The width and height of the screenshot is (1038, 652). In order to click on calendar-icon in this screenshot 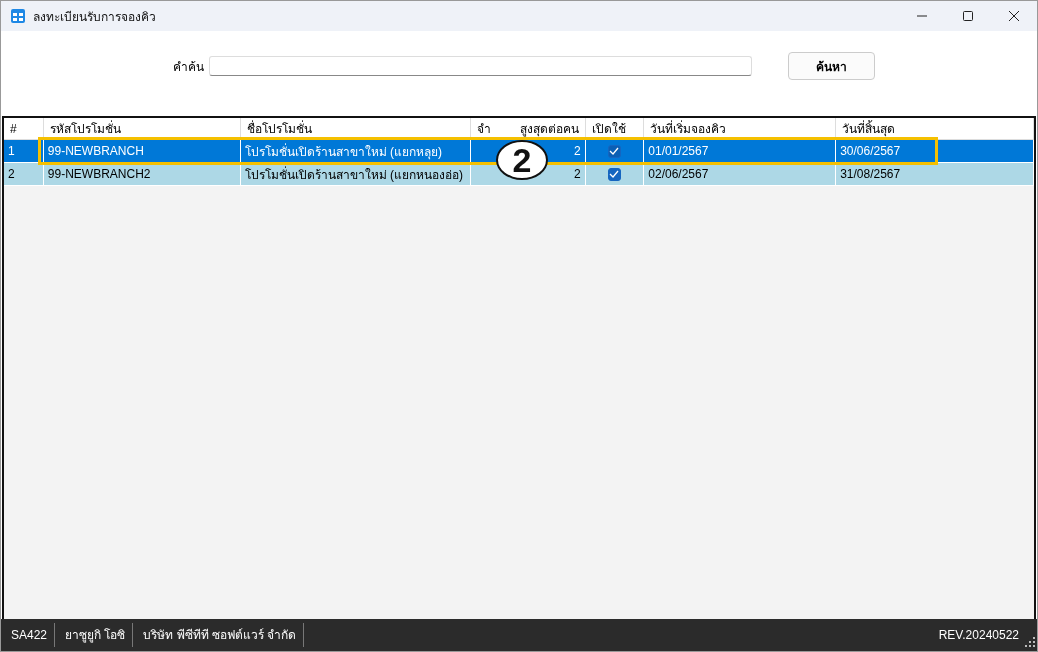, I will do `click(18, 16)`.